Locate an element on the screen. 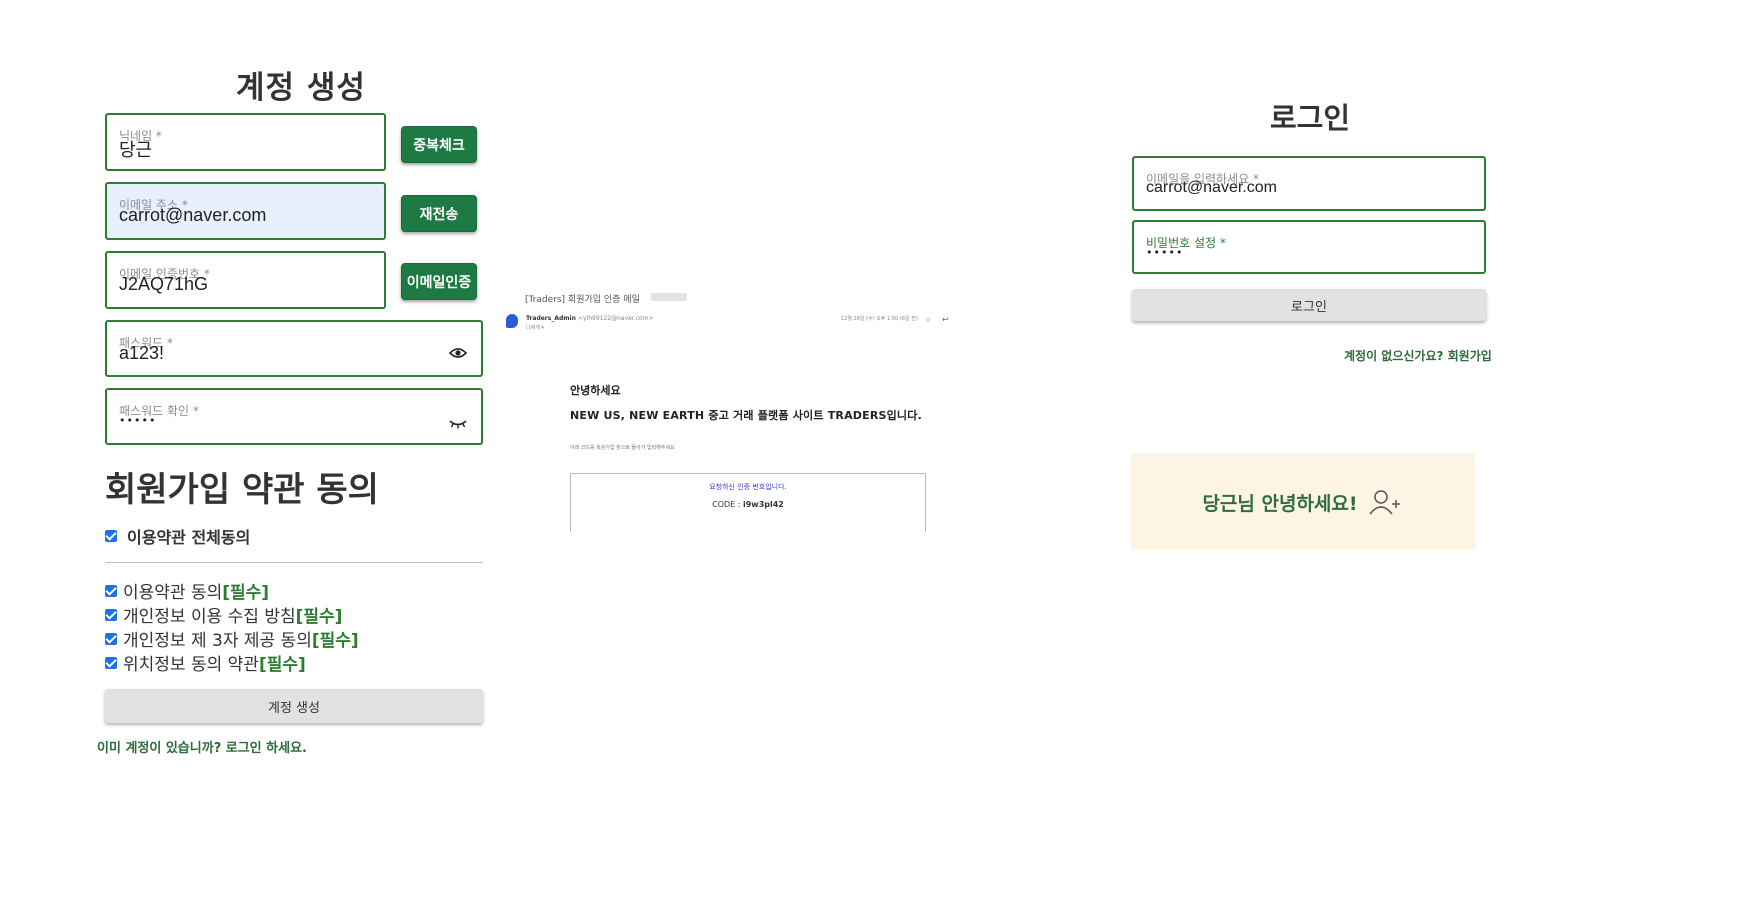  terms-item-label: 이용약관 동의 is located at coordinates (173, 593).